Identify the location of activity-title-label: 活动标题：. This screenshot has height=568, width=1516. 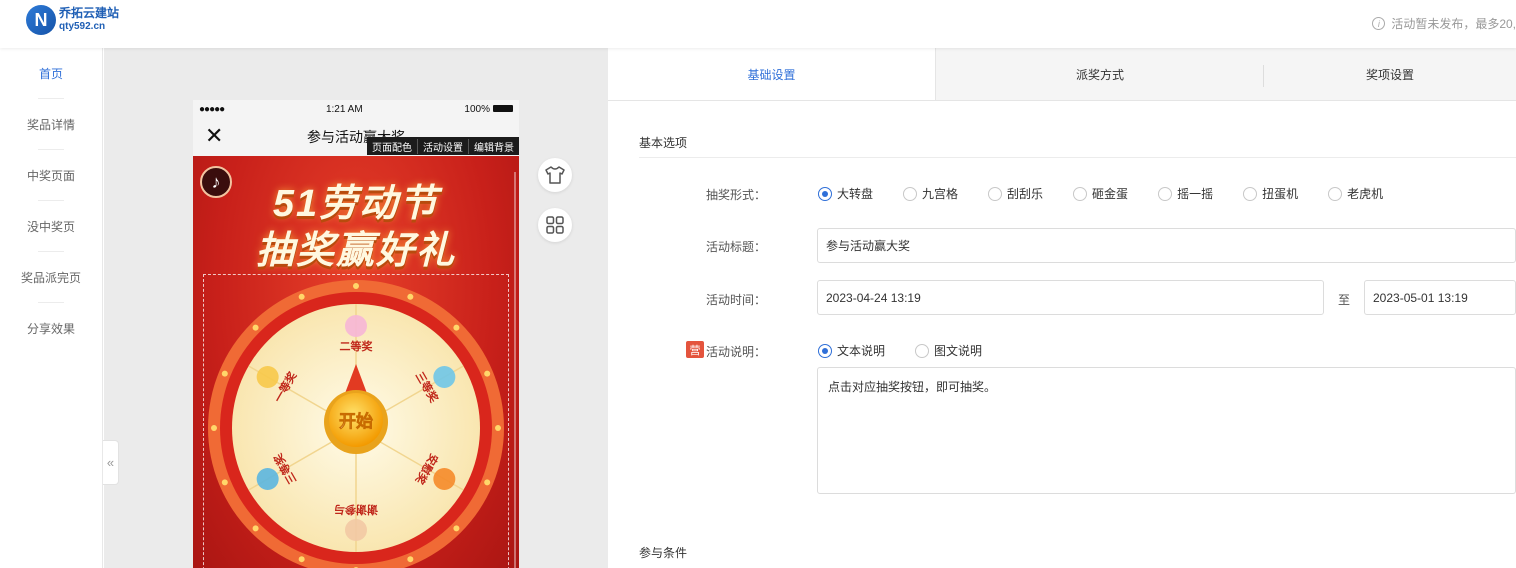
(735, 247).